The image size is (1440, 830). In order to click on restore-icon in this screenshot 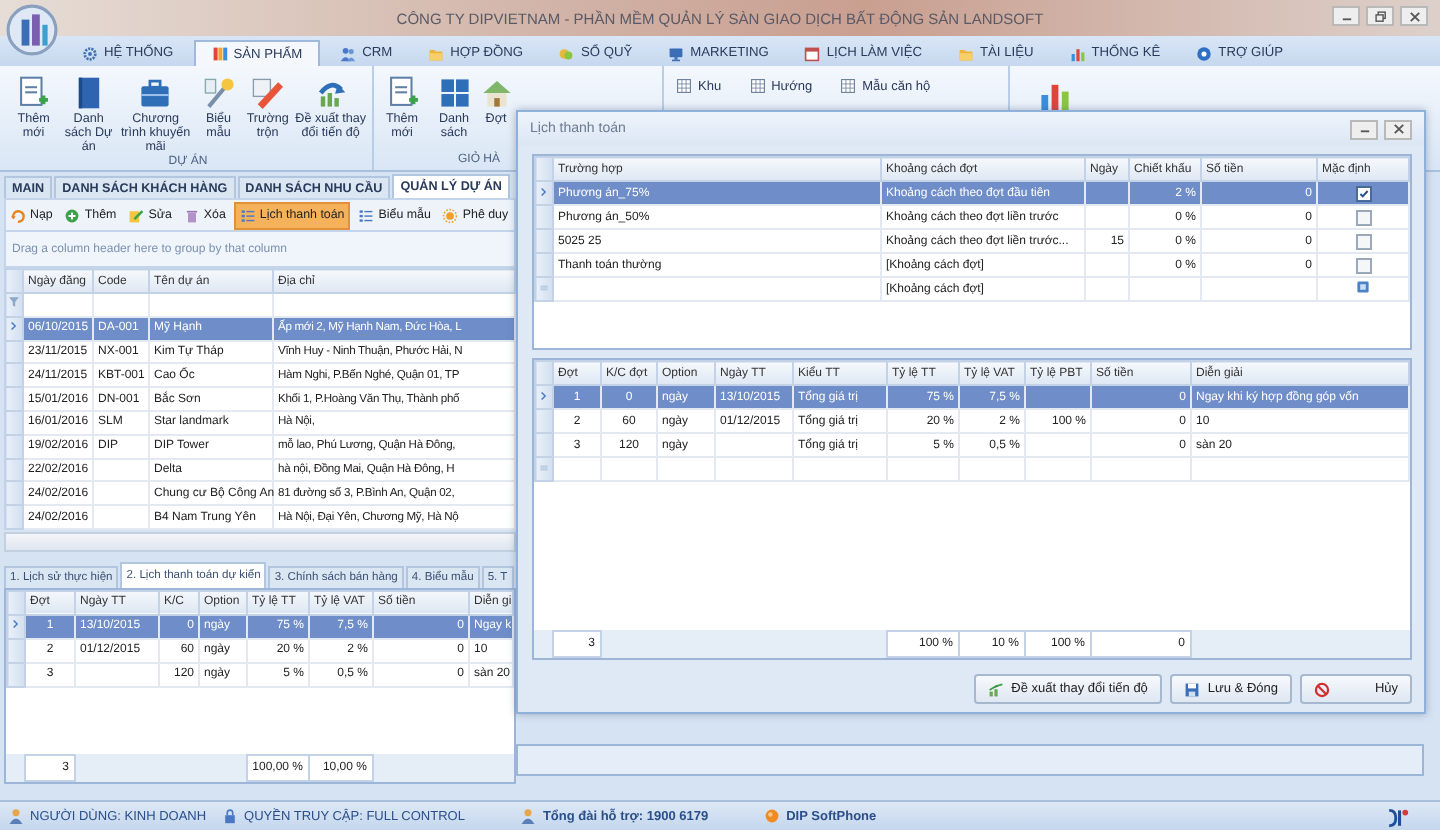, I will do `click(1380, 16)`.